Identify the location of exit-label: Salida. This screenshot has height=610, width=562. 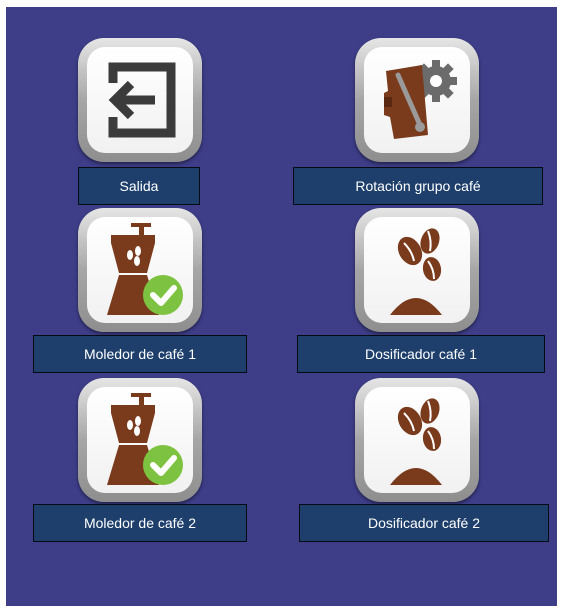
(139, 186).